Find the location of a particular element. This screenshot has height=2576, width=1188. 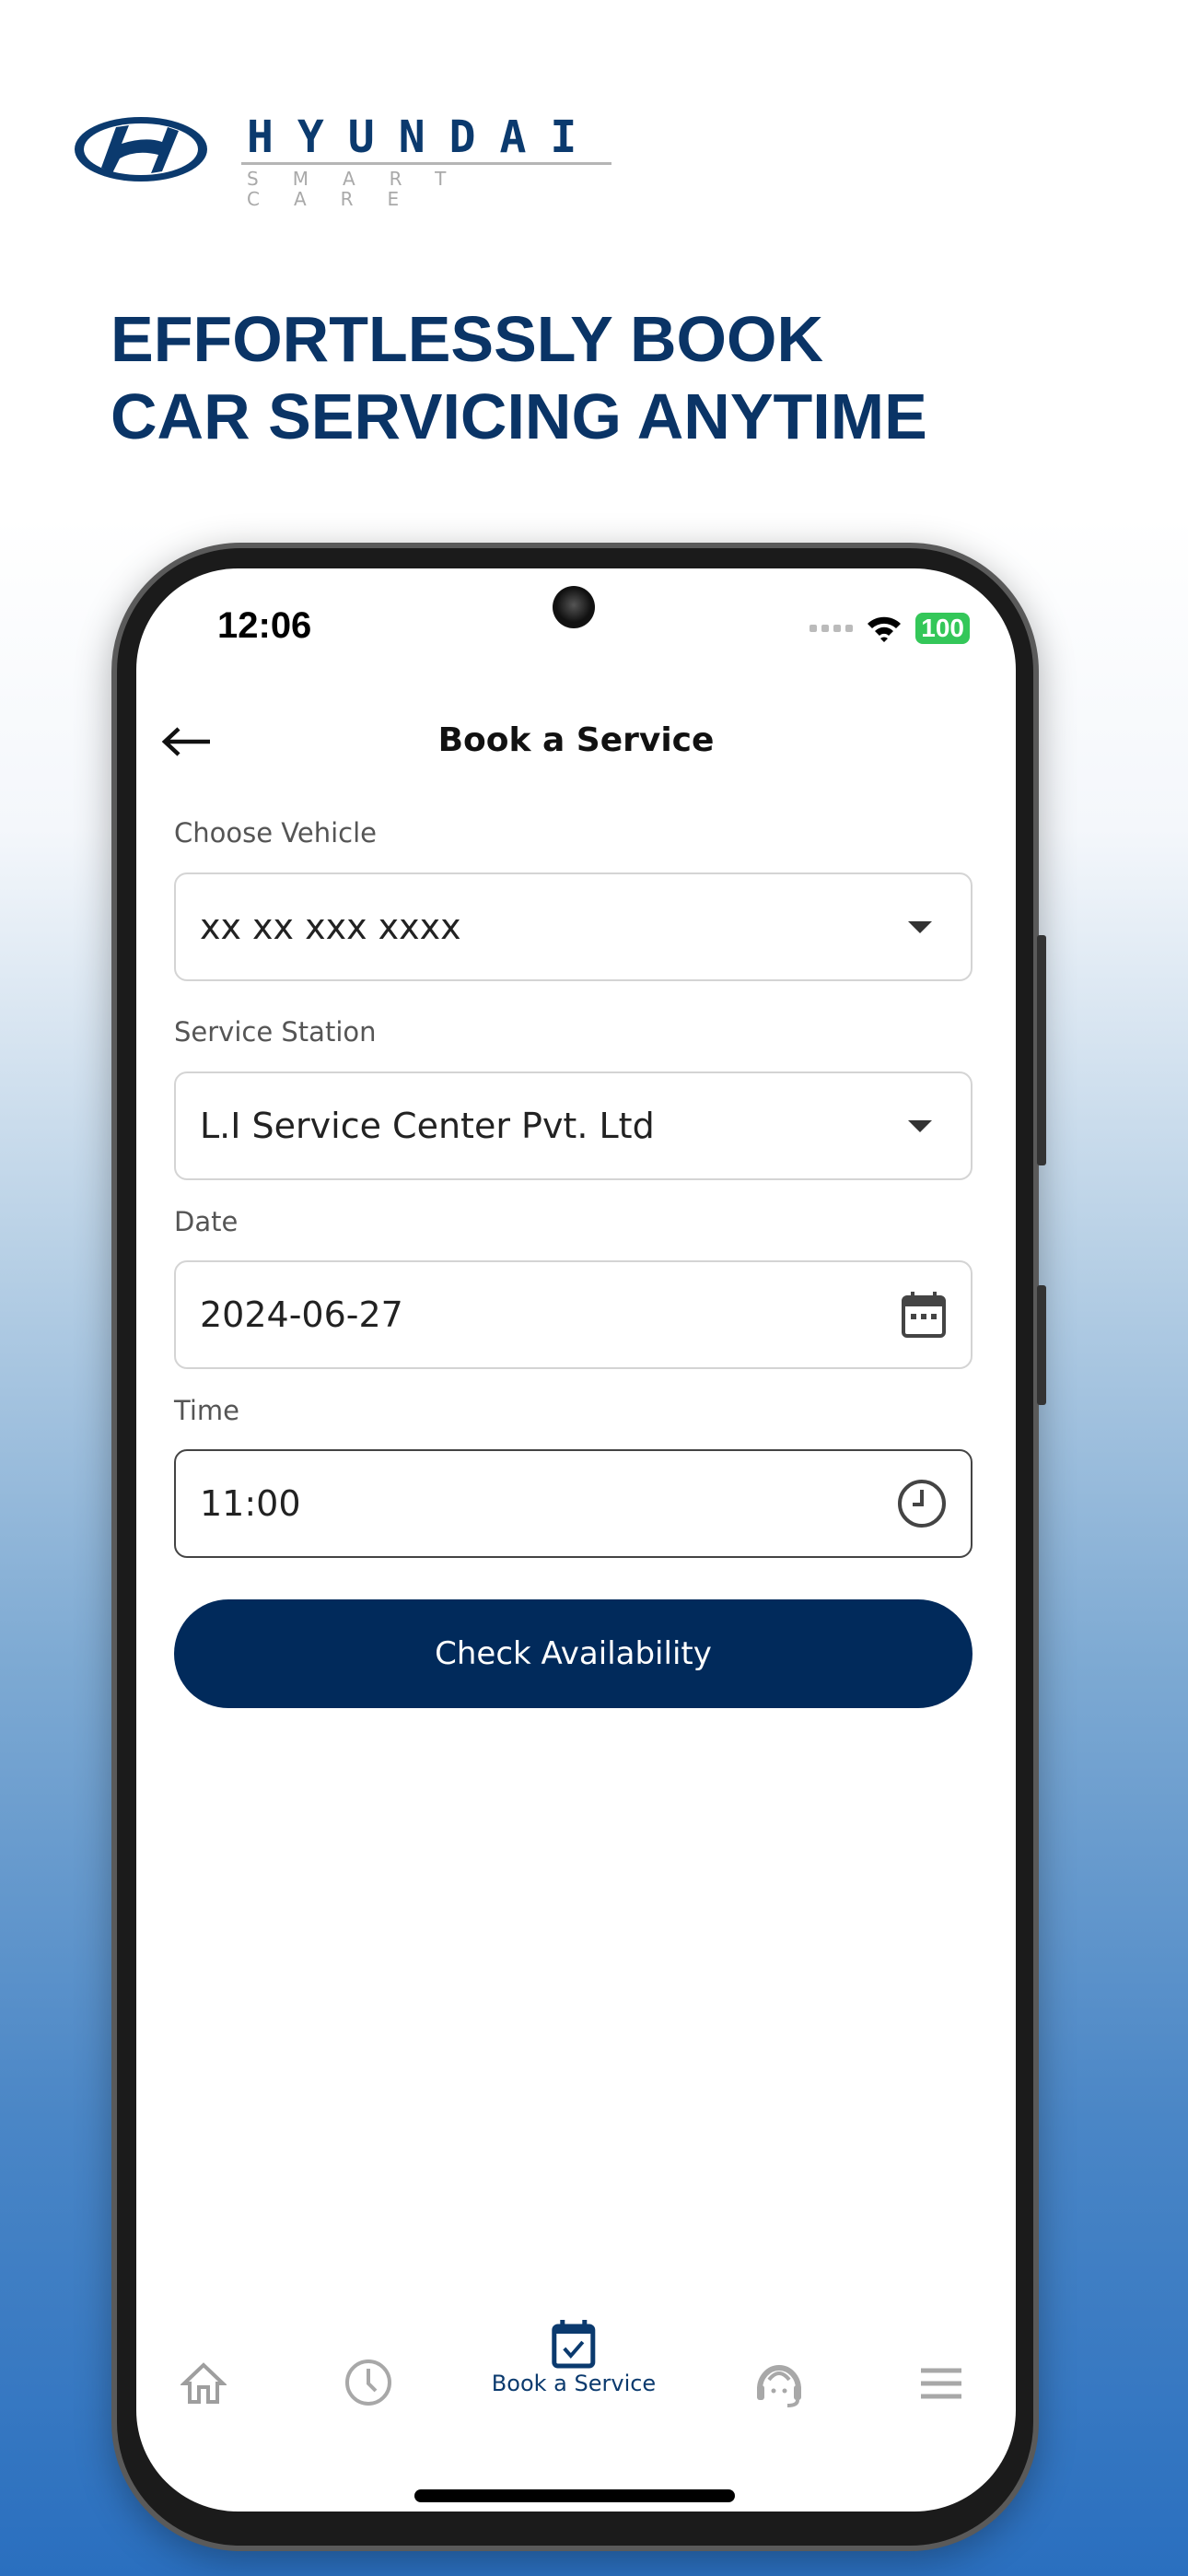

nav-history is located at coordinates (369, 2382).